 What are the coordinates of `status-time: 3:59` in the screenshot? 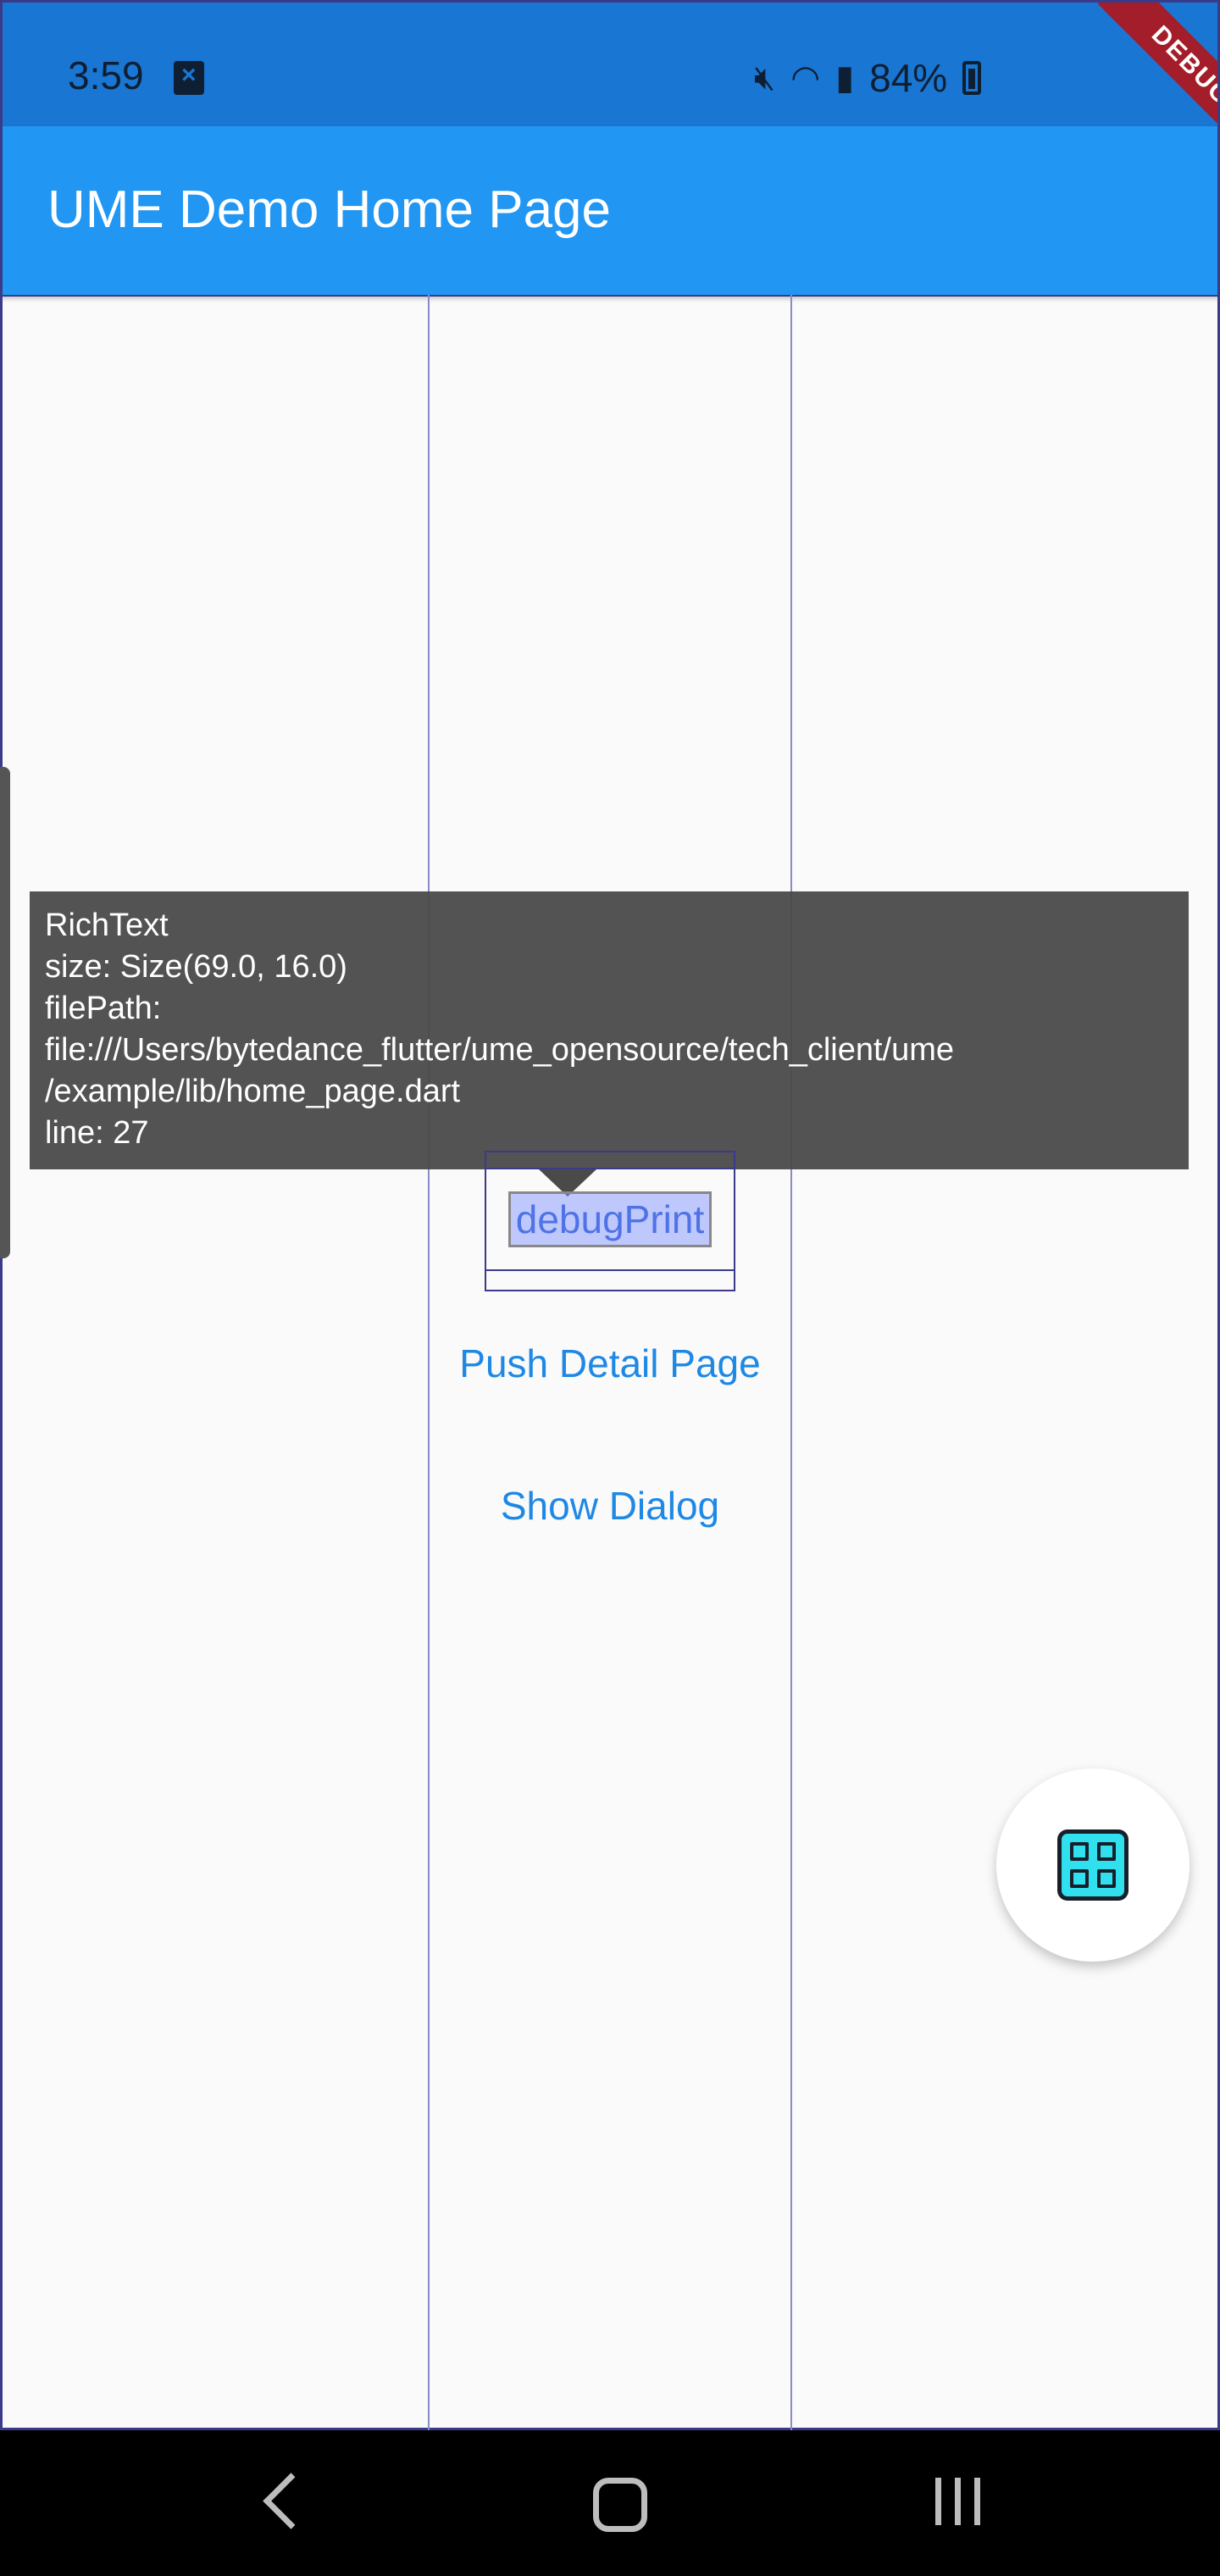 It's located at (106, 75).